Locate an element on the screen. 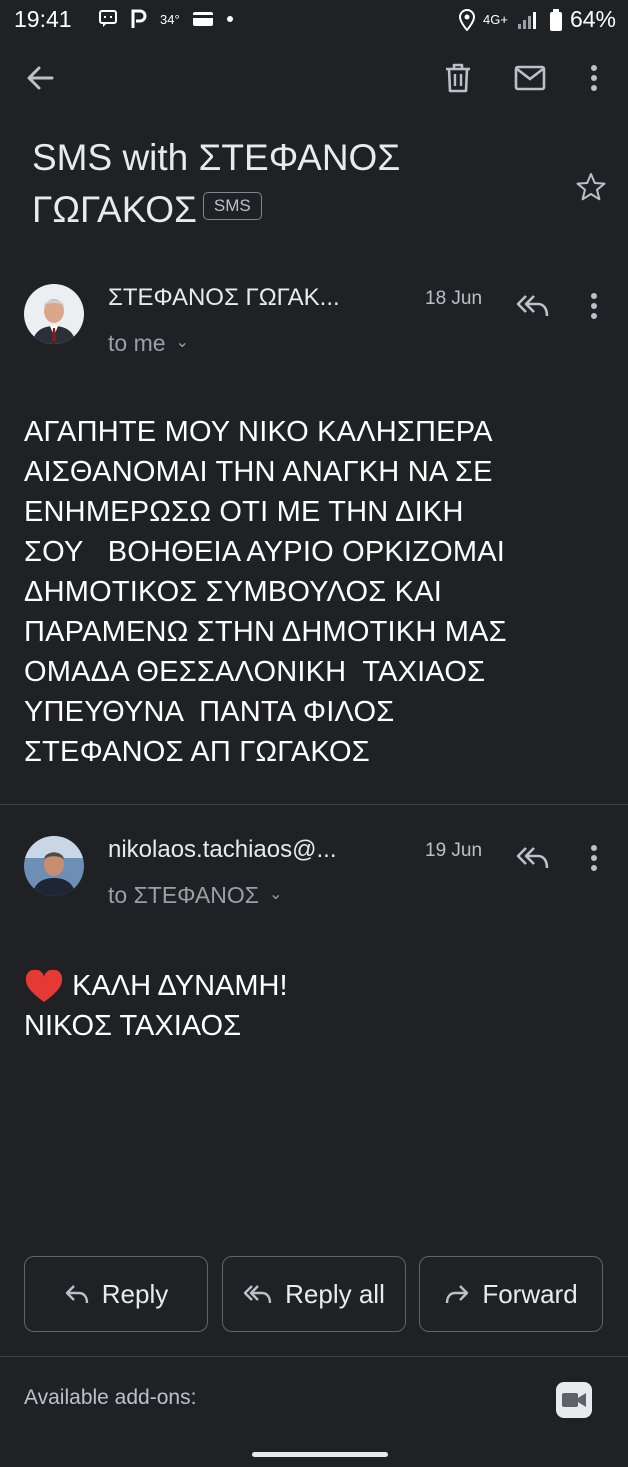 The image size is (628, 1467). status-bar: 19:41 34° 4G+ 64% is located at coordinates (314, 20).